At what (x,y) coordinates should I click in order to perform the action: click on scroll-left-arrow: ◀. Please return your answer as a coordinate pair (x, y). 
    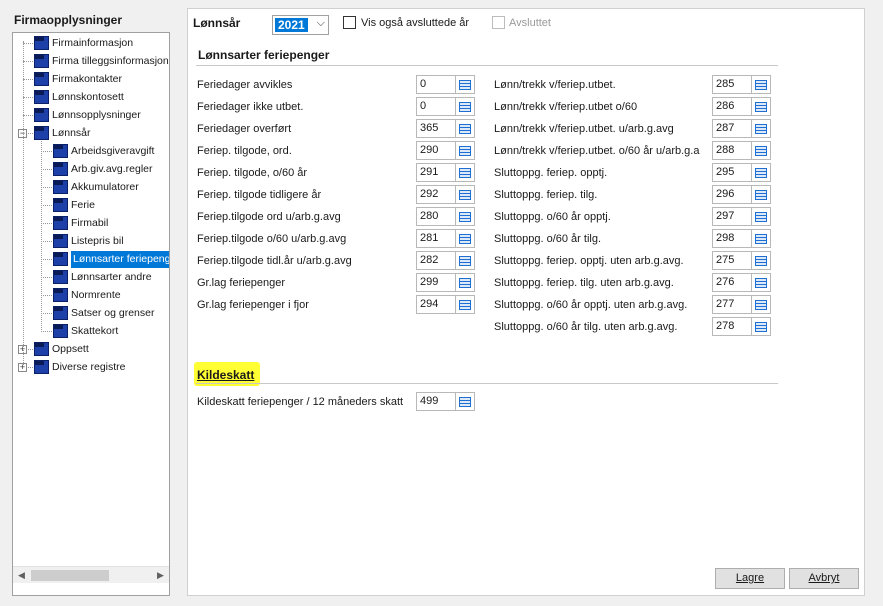
    Looking at the image, I should click on (21, 575).